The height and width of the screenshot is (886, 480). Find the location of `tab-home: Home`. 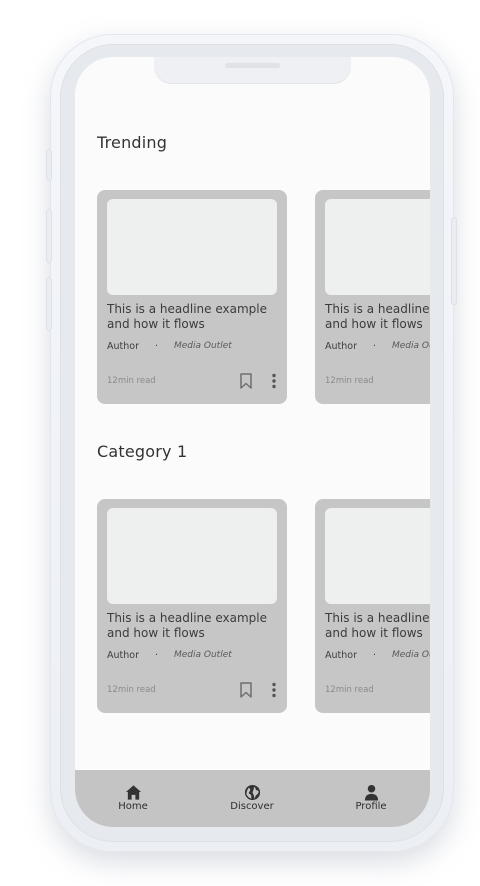

tab-home: Home is located at coordinates (133, 798).